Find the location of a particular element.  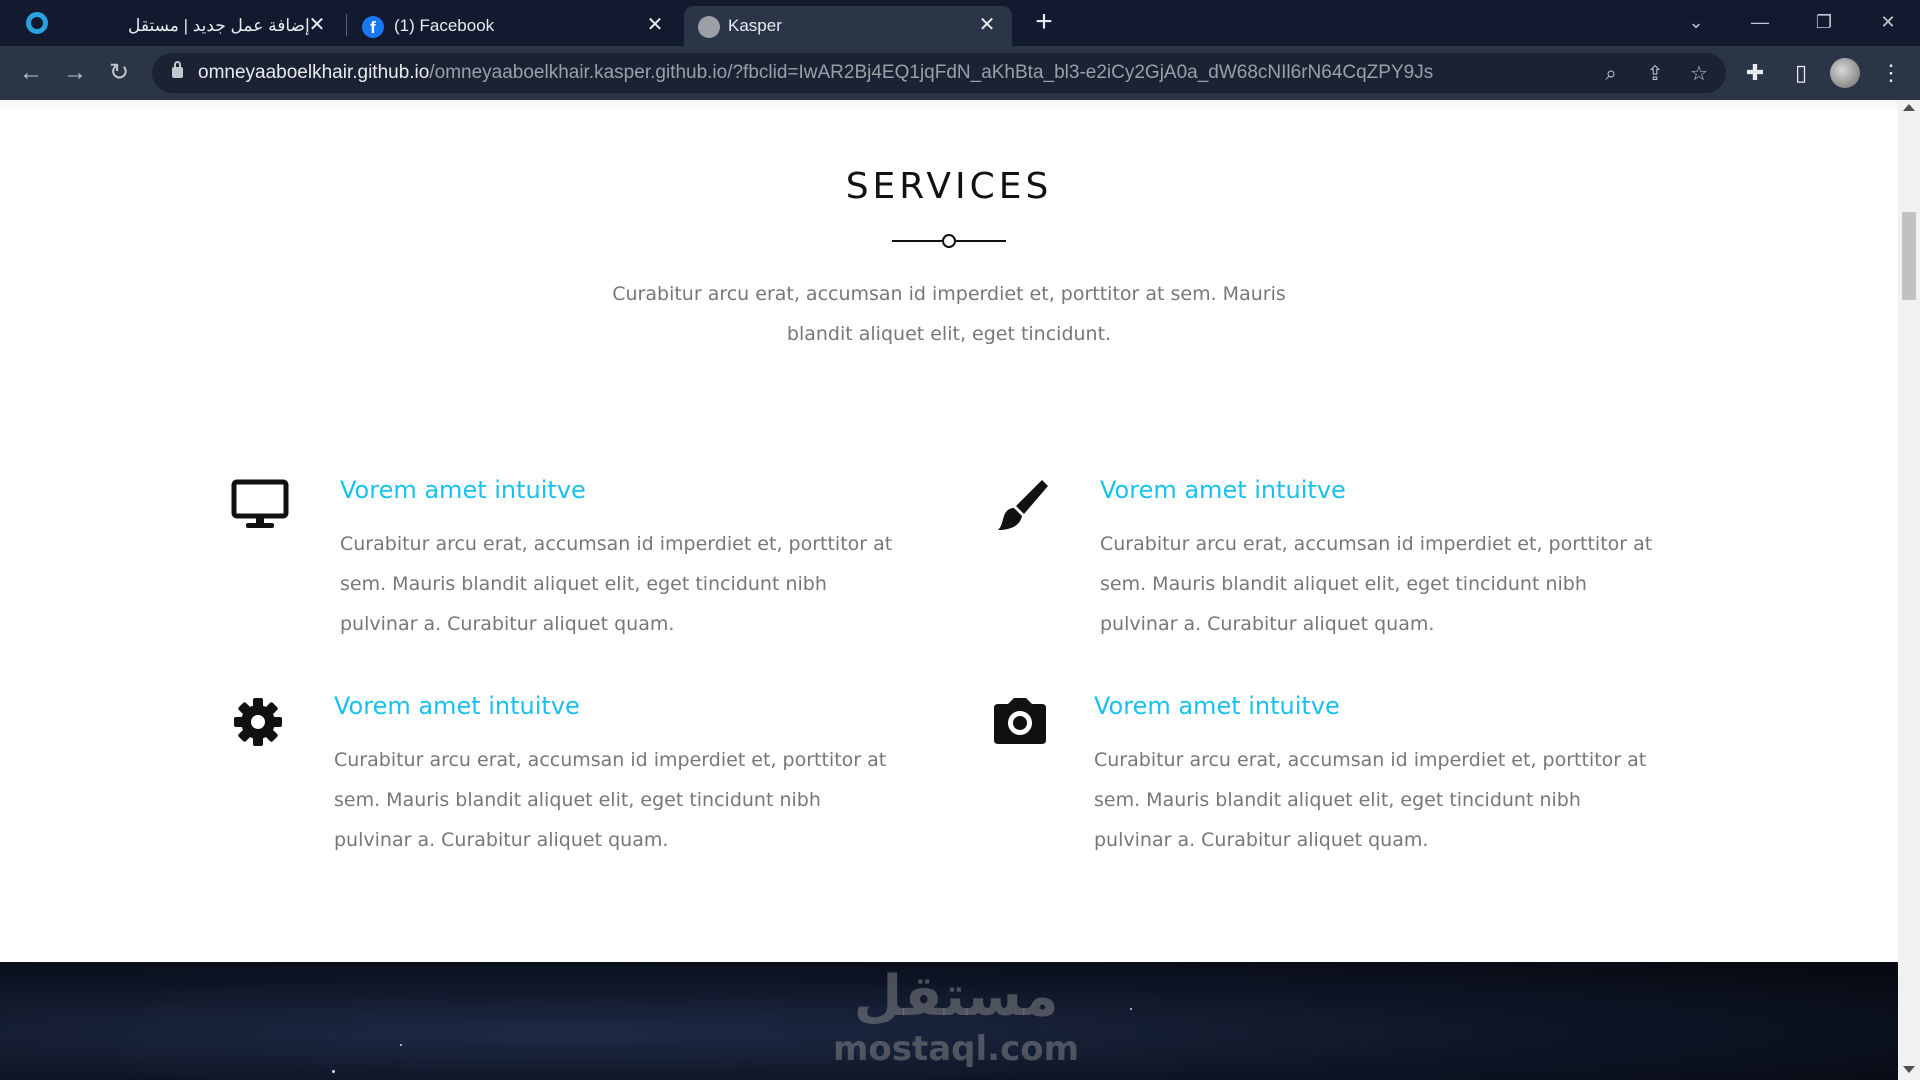

forward-arrow-icon: → is located at coordinates (75, 73).